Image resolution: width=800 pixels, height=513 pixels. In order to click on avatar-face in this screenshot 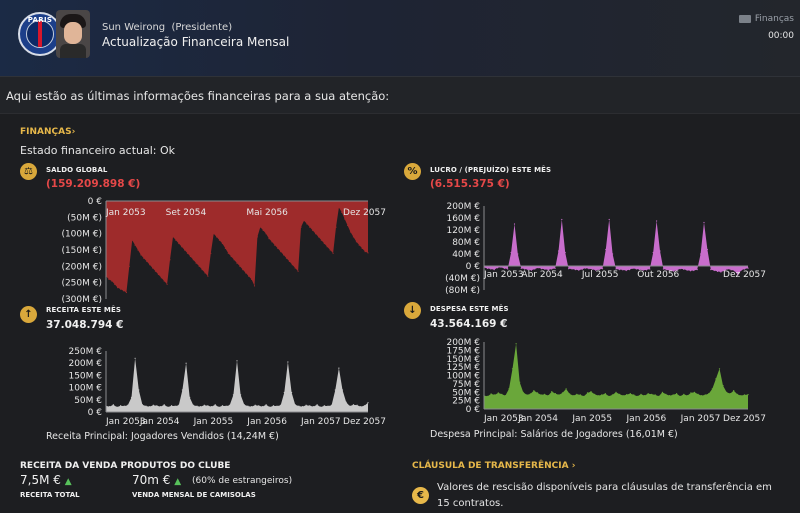, I will do `click(73, 33)`.